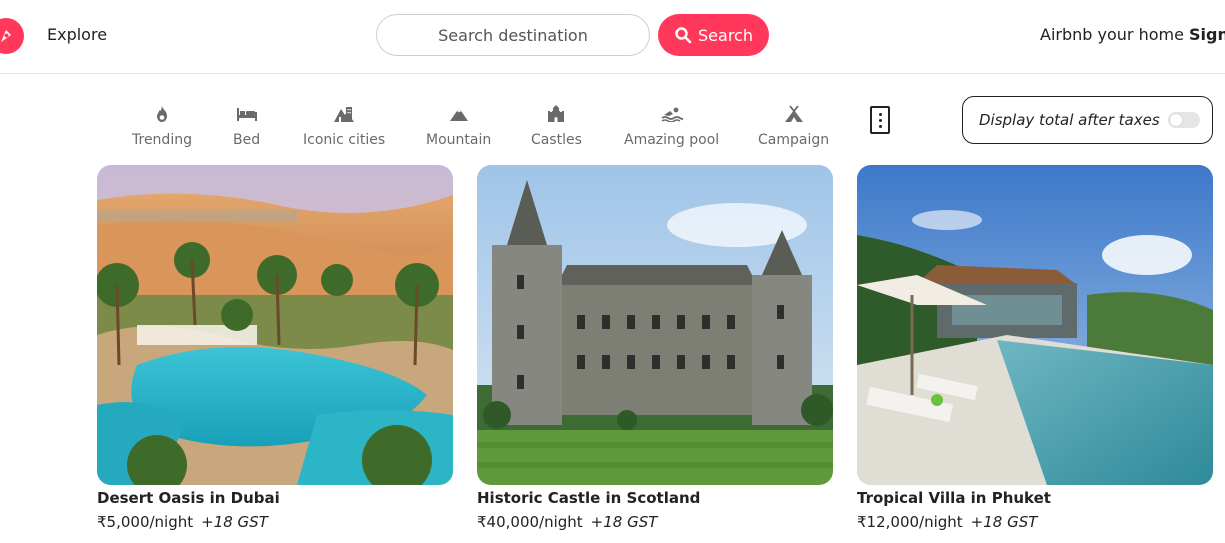  Describe the element at coordinates (459, 140) in the screenshot. I see `category-label: Mountain` at that location.